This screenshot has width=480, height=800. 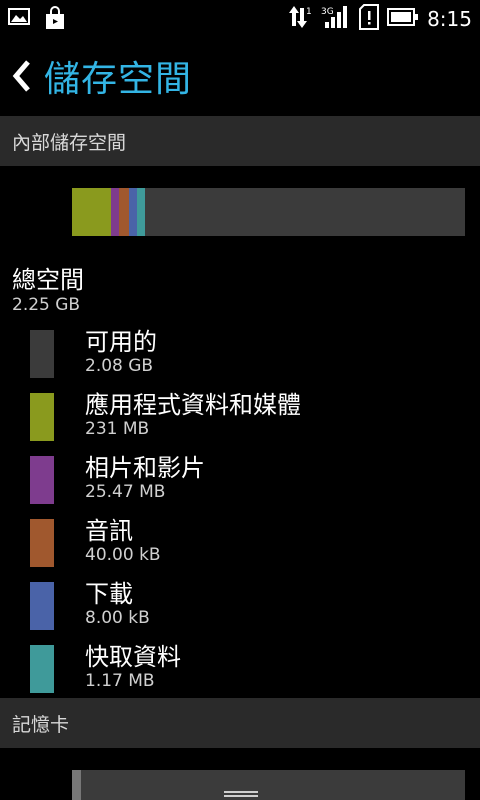 What do you see at coordinates (133, 657) in the screenshot?
I see `category-name: 快取資料` at bounding box center [133, 657].